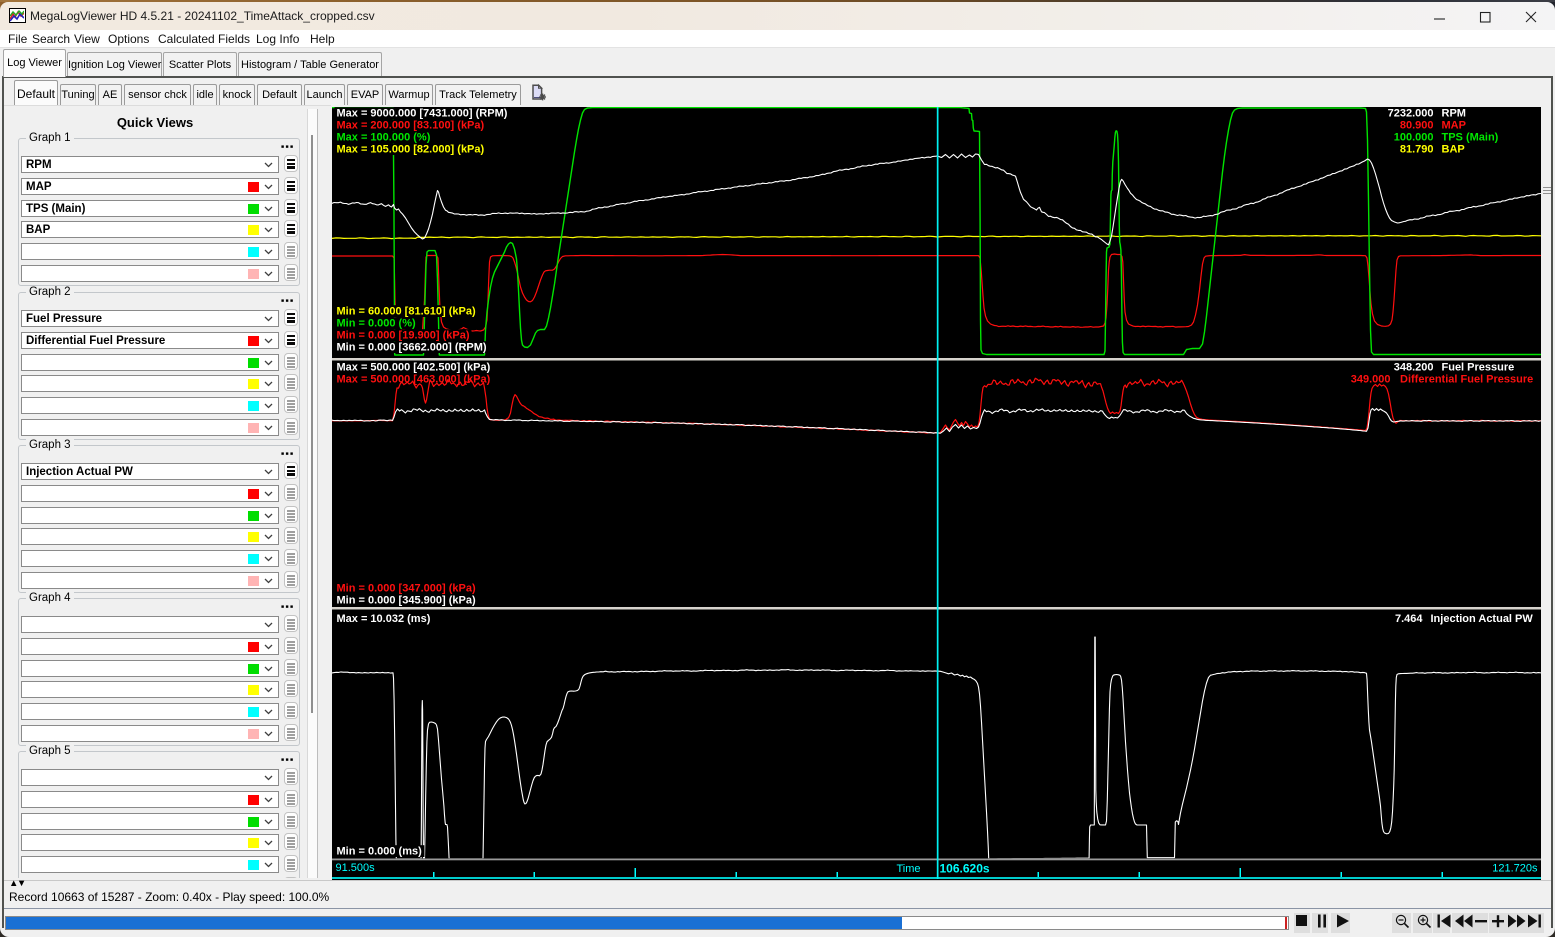 The image size is (1555, 937). What do you see at coordinates (1453, 114) in the screenshot?
I see `svg-text: RPM` at bounding box center [1453, 114].